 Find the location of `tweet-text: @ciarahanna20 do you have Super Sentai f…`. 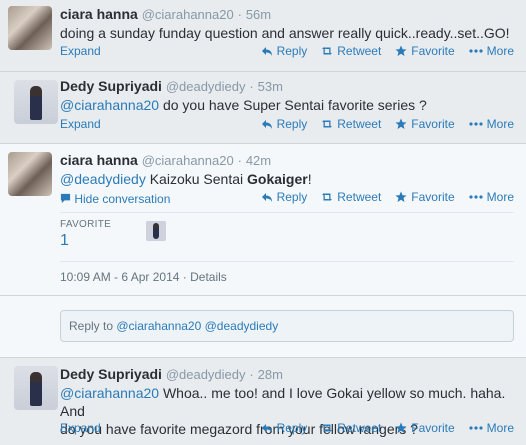

tweet-text: @ciarahanna20 do you have Super Sentai f… is located at coordinates (243, 105).